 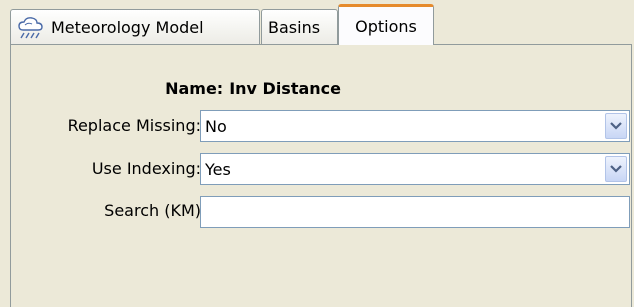 I want to click on search-km-label: Search (KM), so click(x=152, y=210).